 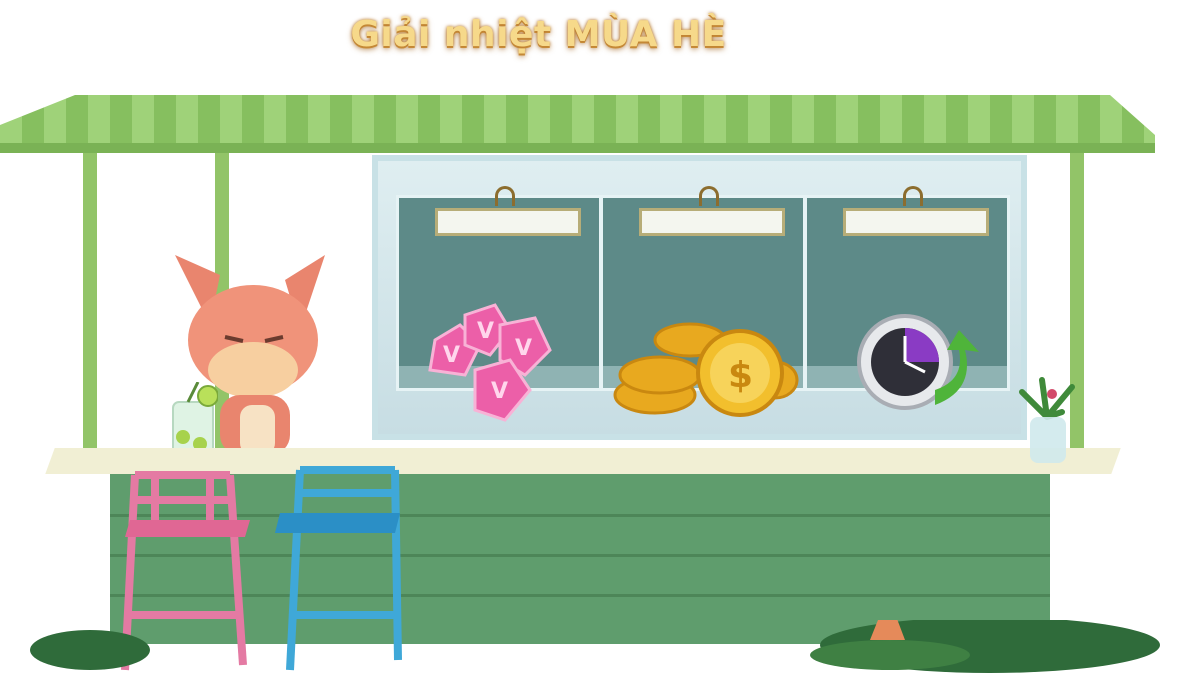 What do you see at coordinates (538, 34) in the screenshot?
I see `event-title-text: Giải nhiệt MÙA HÈ` at bounding box center [538, 34].